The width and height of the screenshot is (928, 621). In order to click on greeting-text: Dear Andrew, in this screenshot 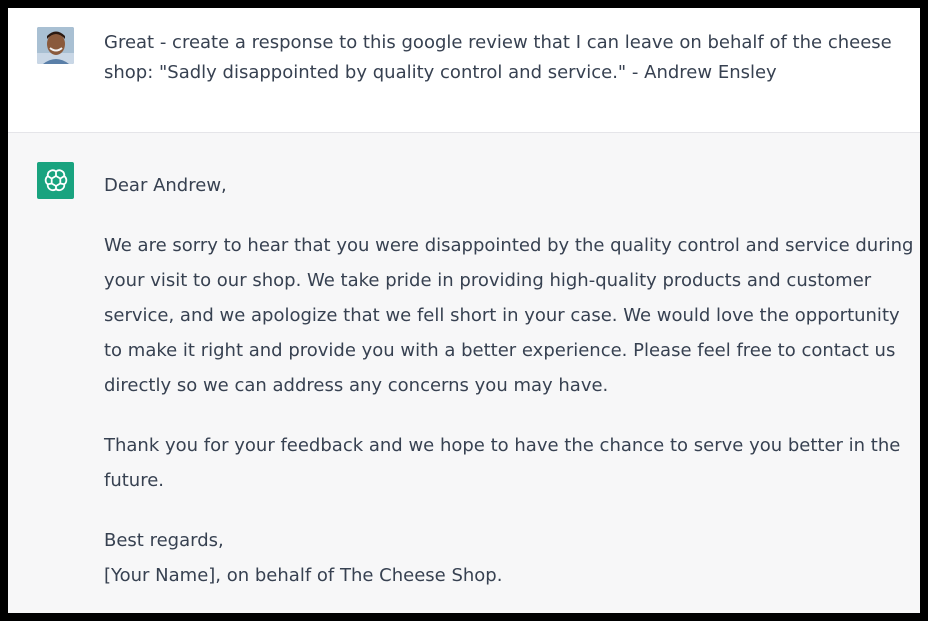, I will do `click(165, 185)`.